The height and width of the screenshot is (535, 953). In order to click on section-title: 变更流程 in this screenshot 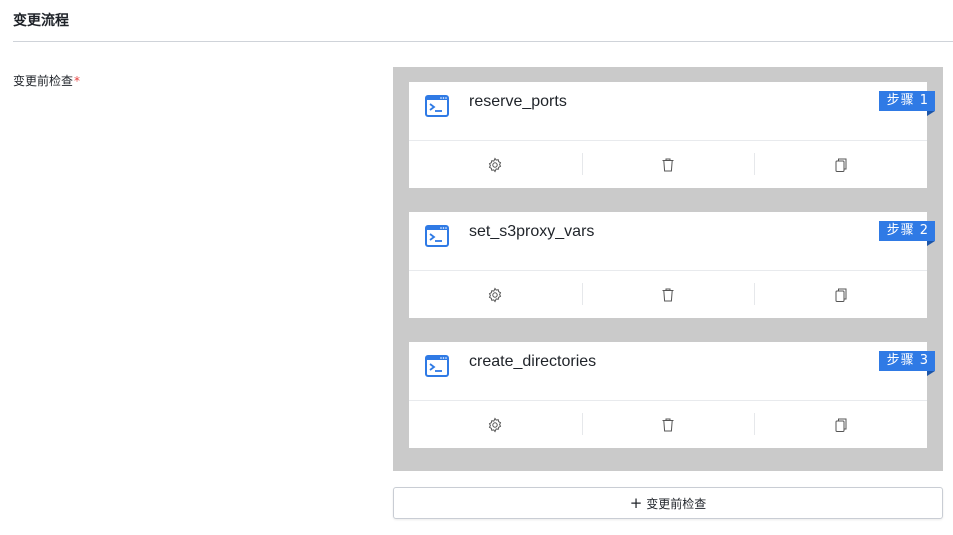, I will do `click(41, 21)`.